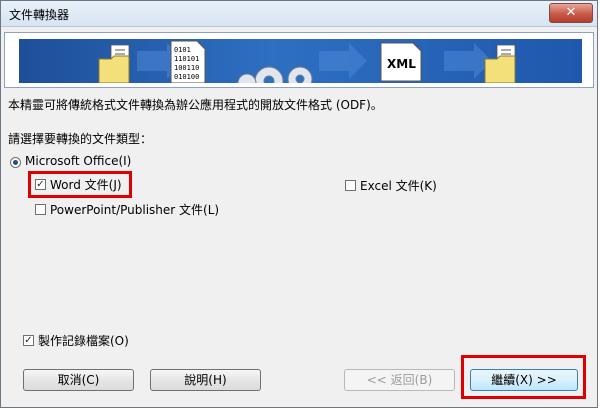 This screenshot has height=410, width=600. I want to click on close-button: ✕, so click(571, 13).